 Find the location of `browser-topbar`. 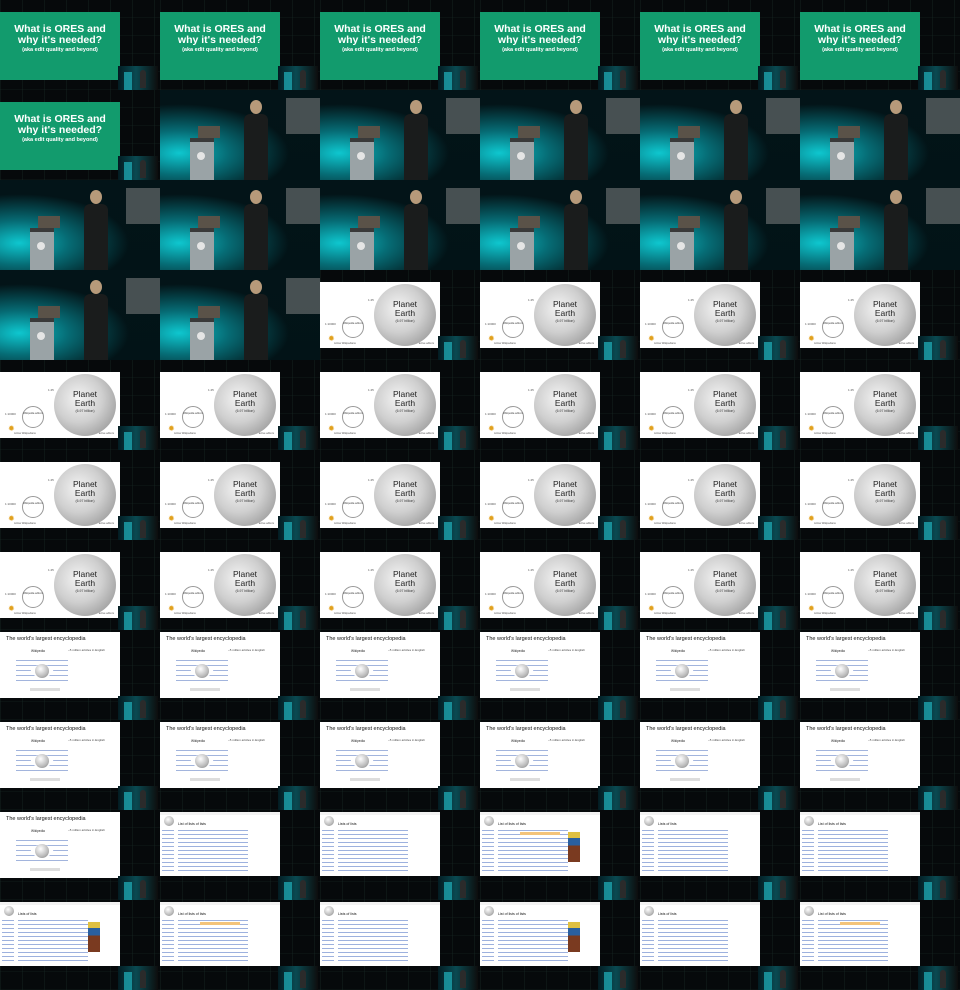

browser-topbar is located at coordinates (540, 813).